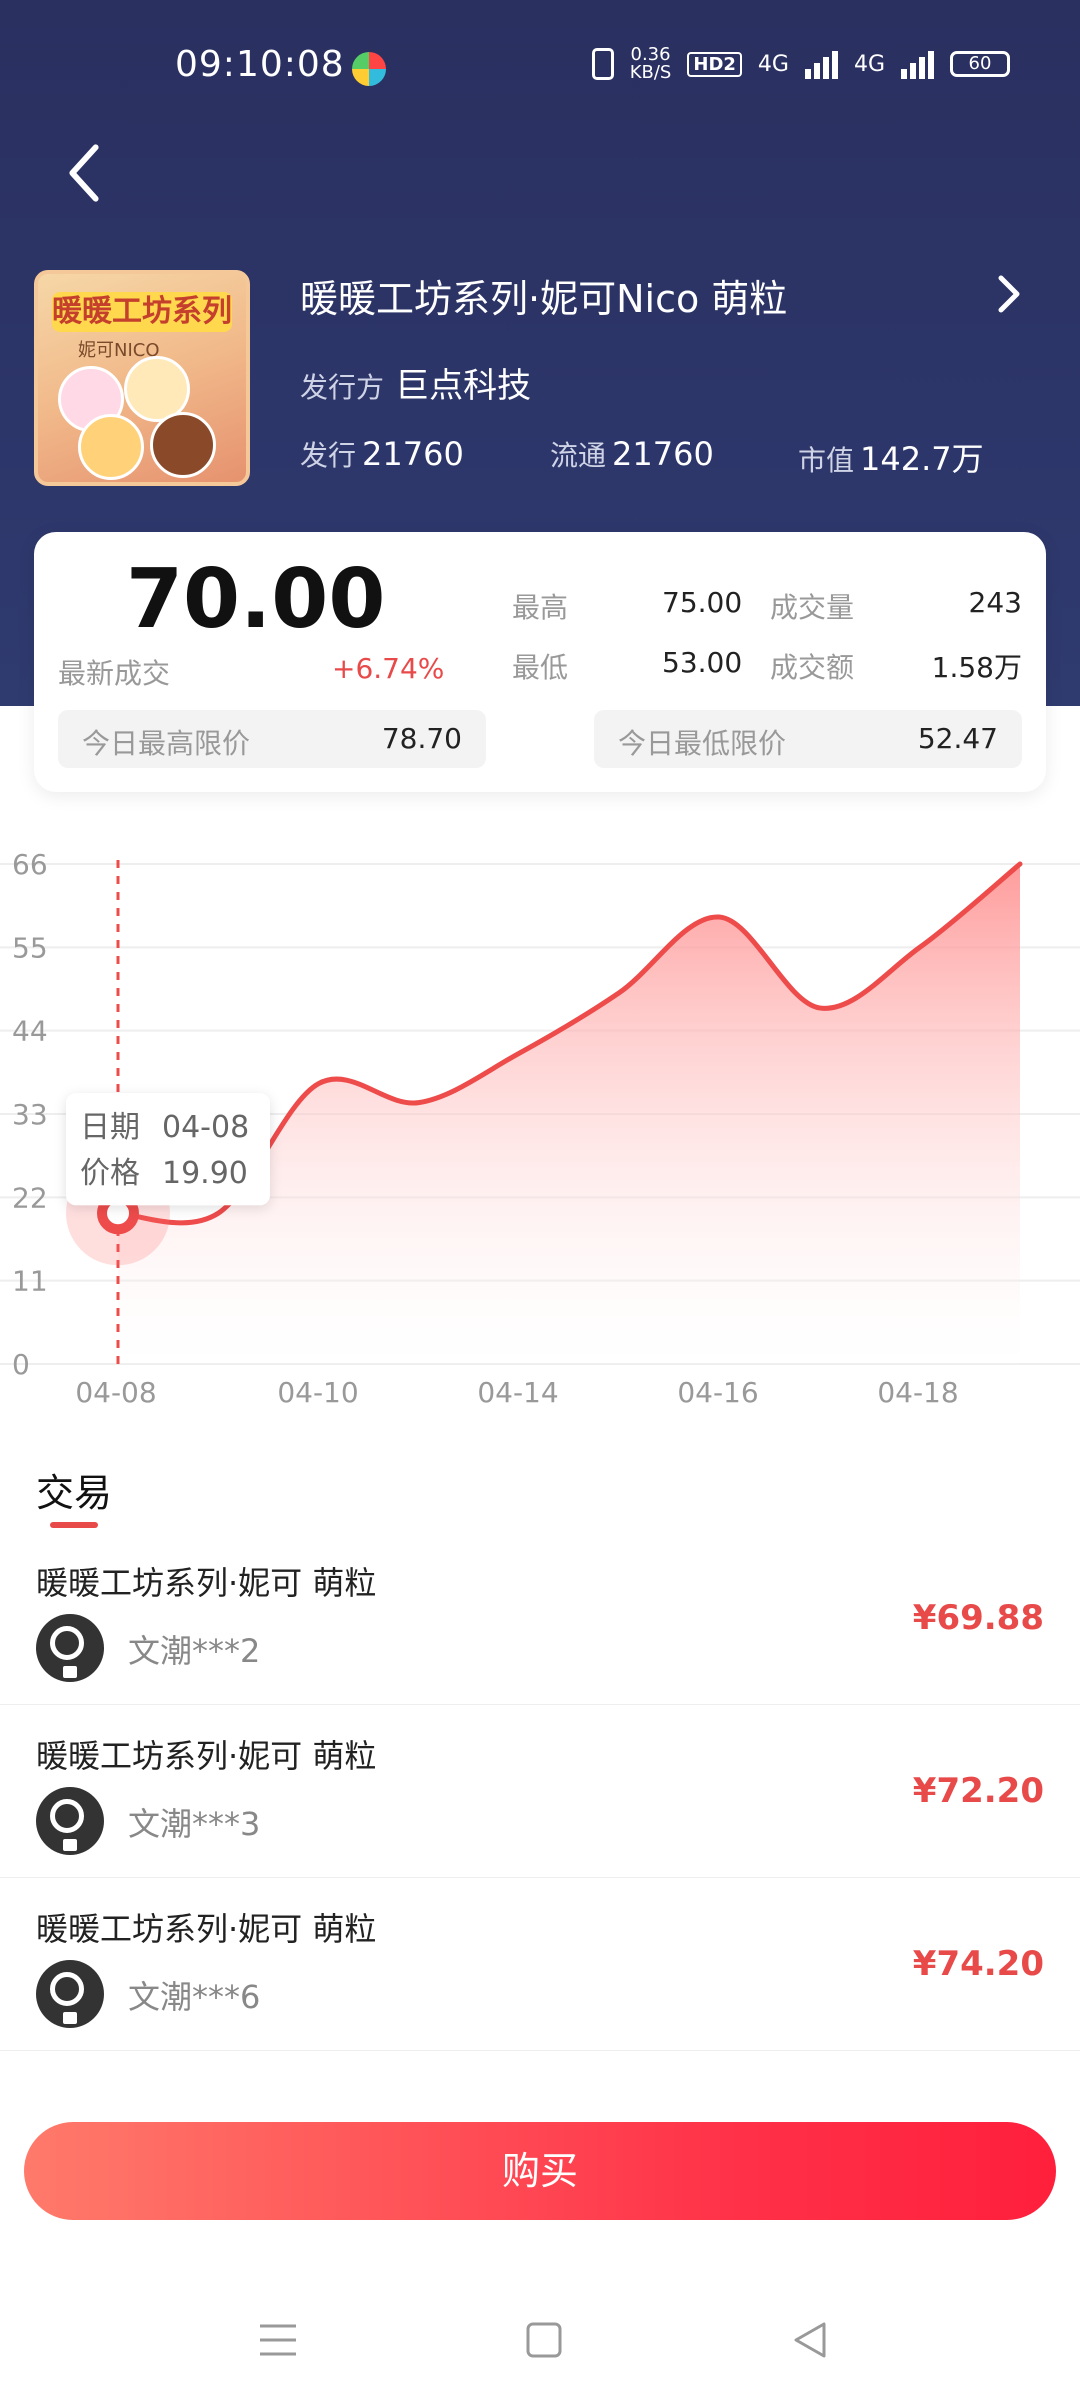  Describe the element at coordinates (328, 455) in the screenshot. I see `stat-label: 发行` at that location.